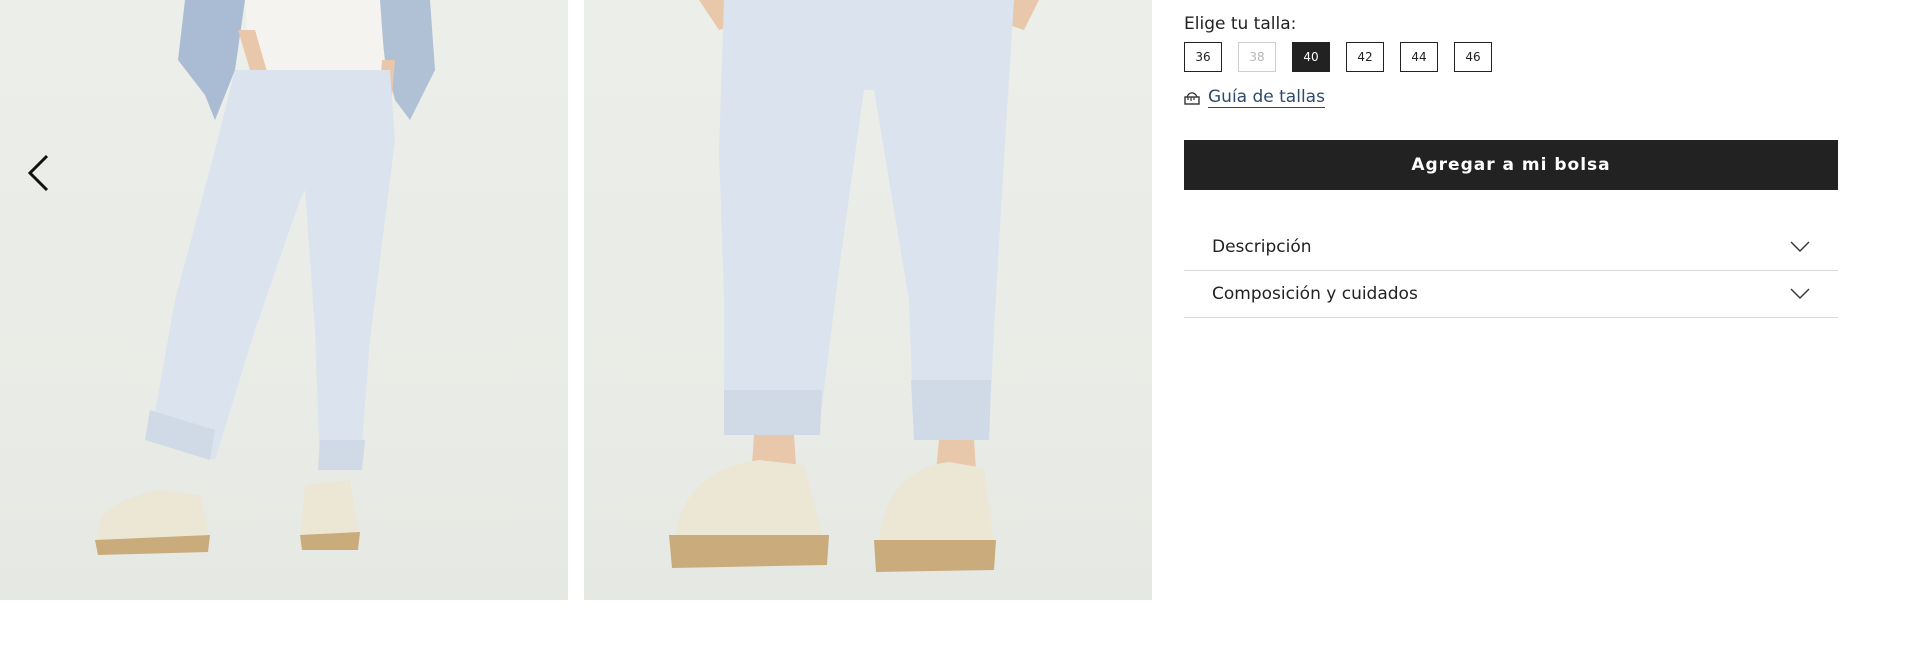  I want to click on size-option-44: 44, so click(1419, 57).